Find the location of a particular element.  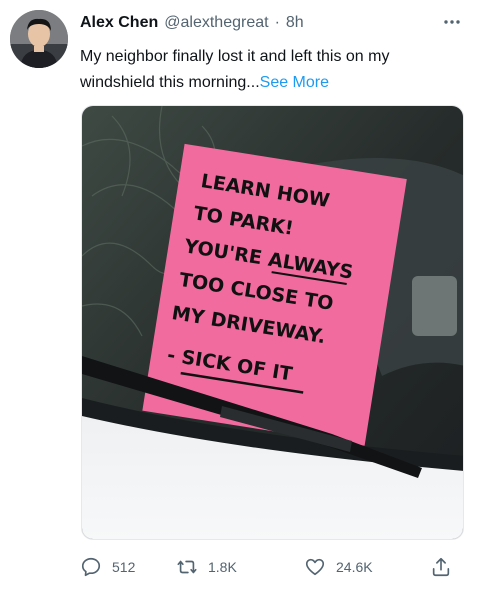

reply-icon is located at coordinates (91, 567).